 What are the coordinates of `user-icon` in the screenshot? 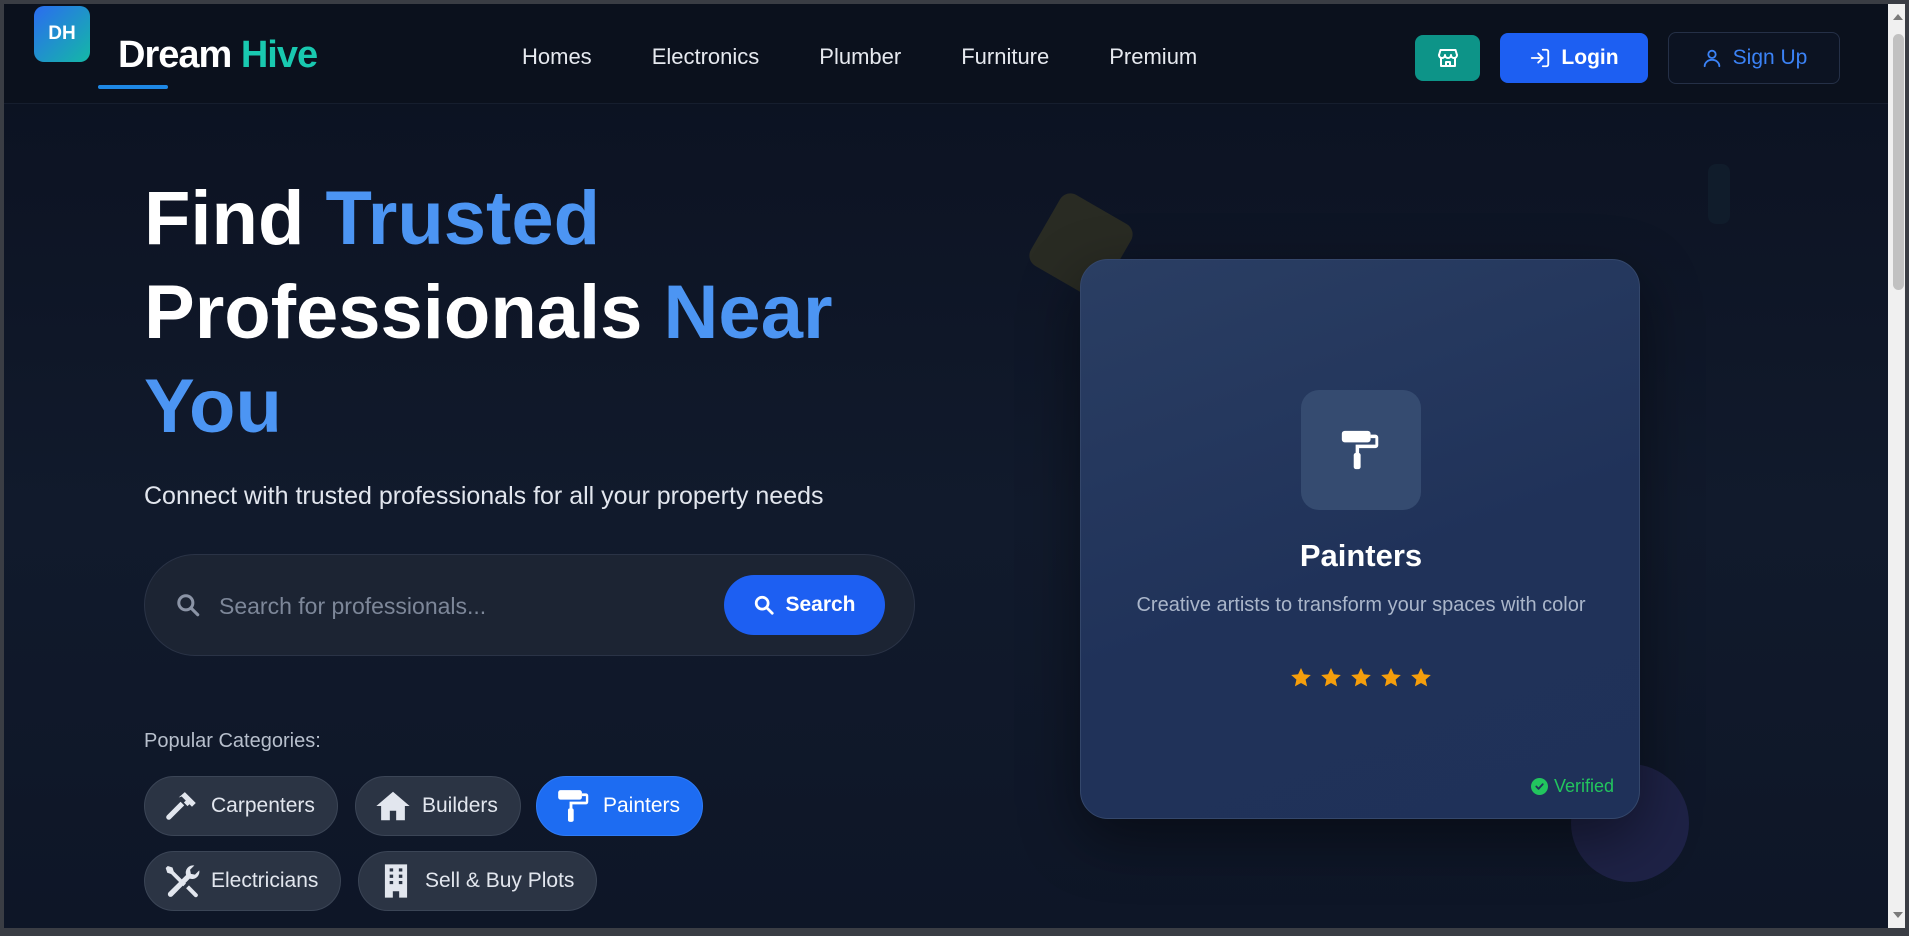 It's located at (1711, 58).